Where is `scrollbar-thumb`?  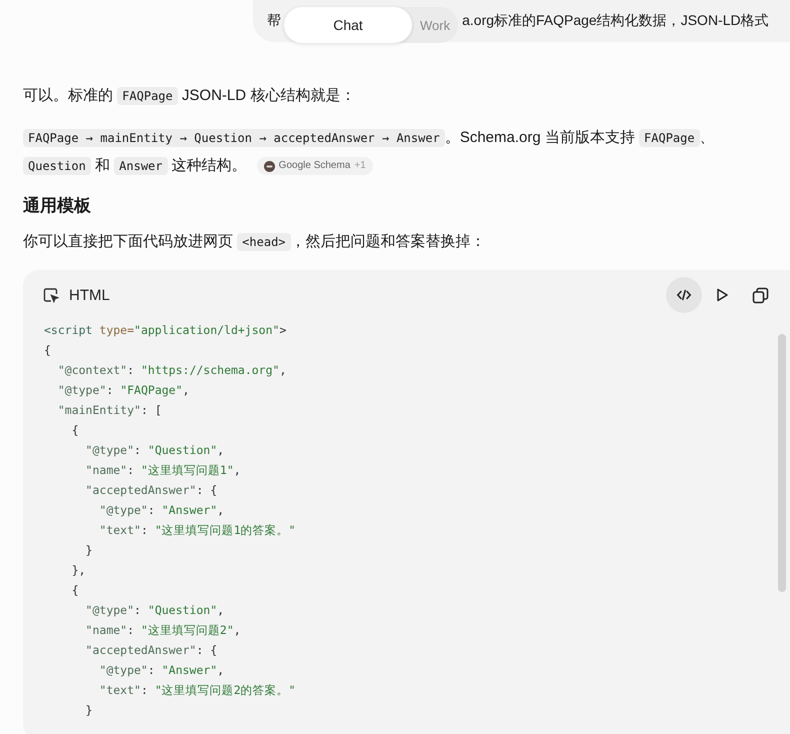 scrollbar-thumb is located at coordinates (782, 463).